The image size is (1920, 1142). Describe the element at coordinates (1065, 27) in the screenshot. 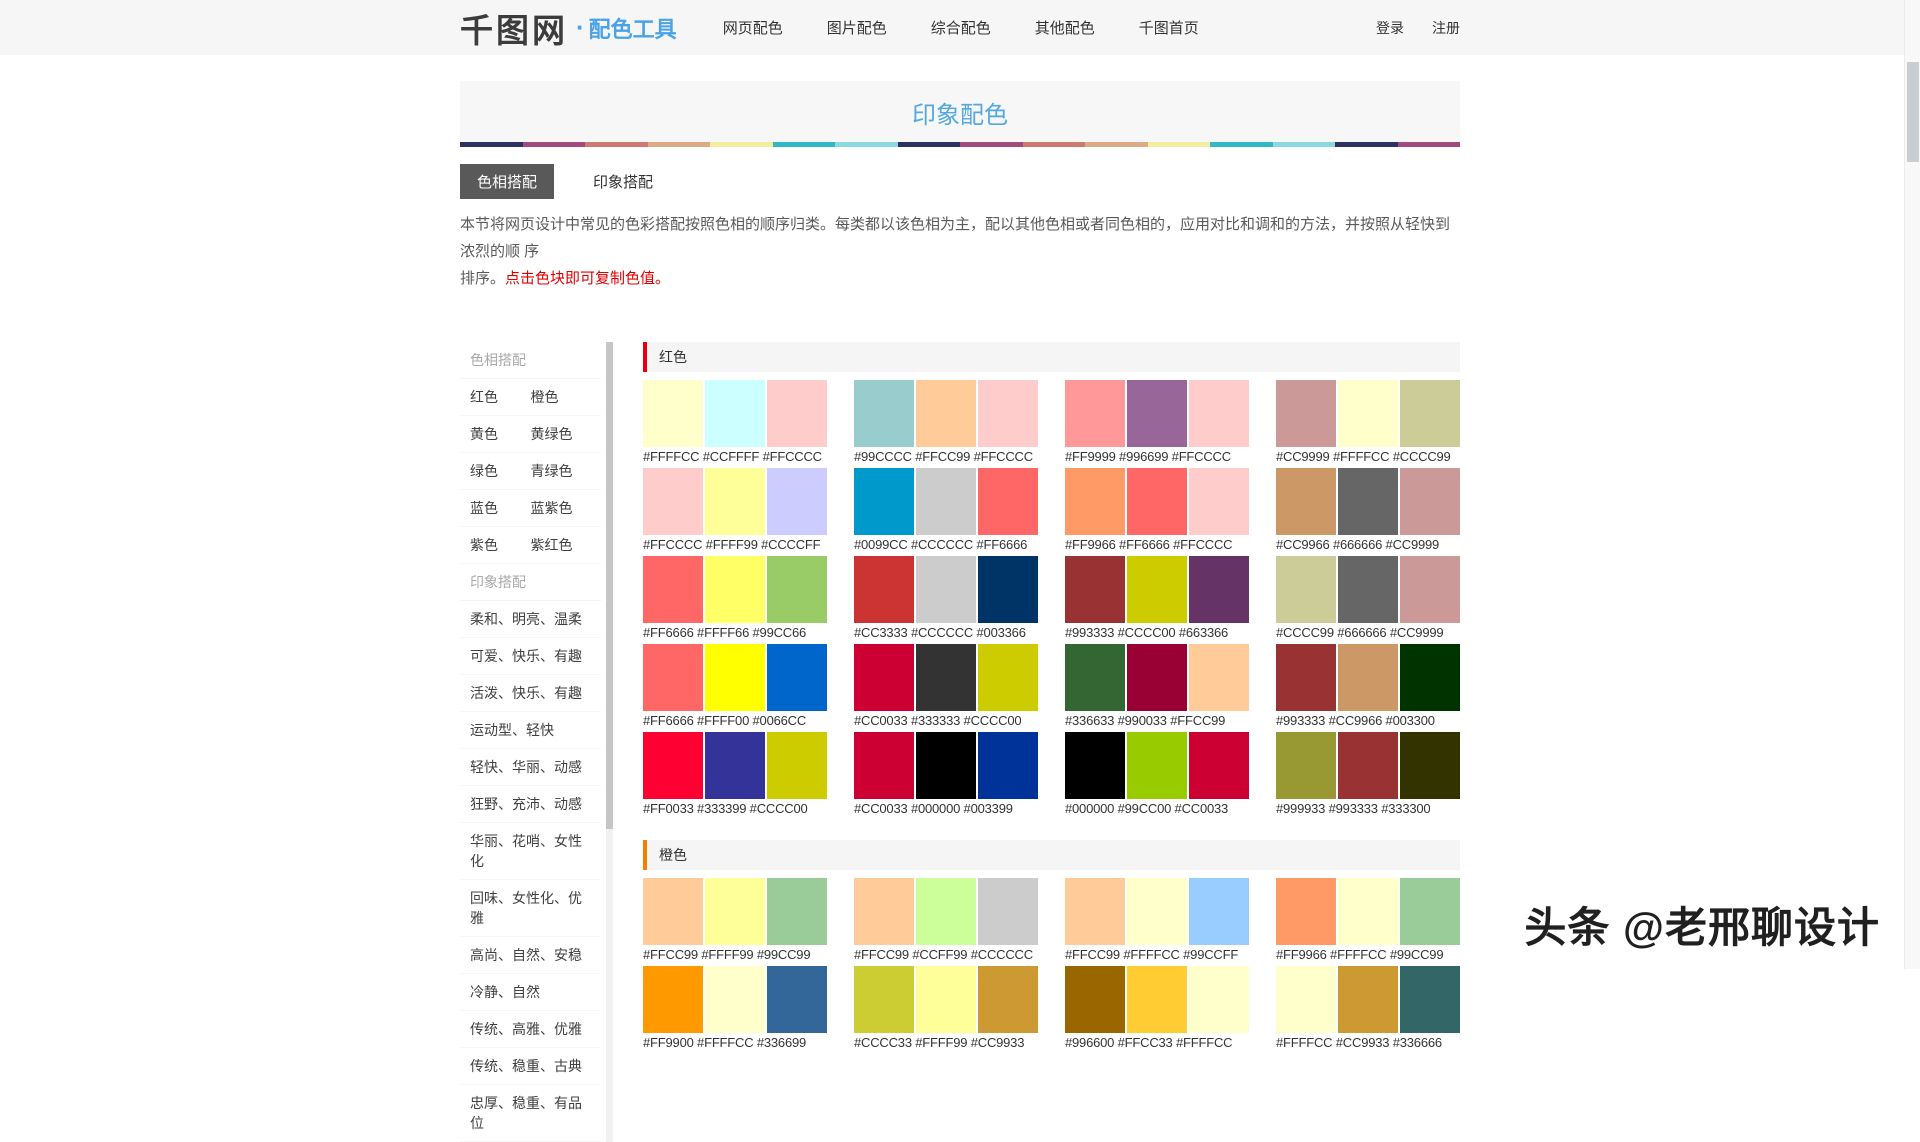

I see `nav-link: 其他配色` at that location.